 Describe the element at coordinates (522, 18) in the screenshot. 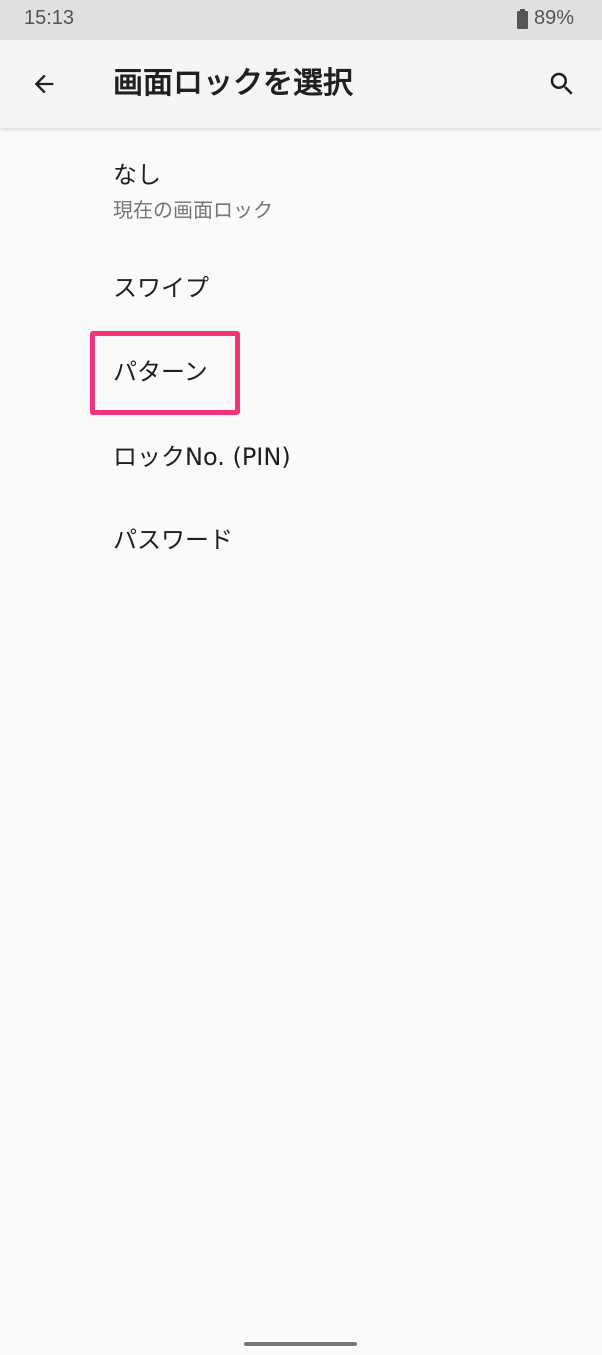

I see `battery-icon` at that location.